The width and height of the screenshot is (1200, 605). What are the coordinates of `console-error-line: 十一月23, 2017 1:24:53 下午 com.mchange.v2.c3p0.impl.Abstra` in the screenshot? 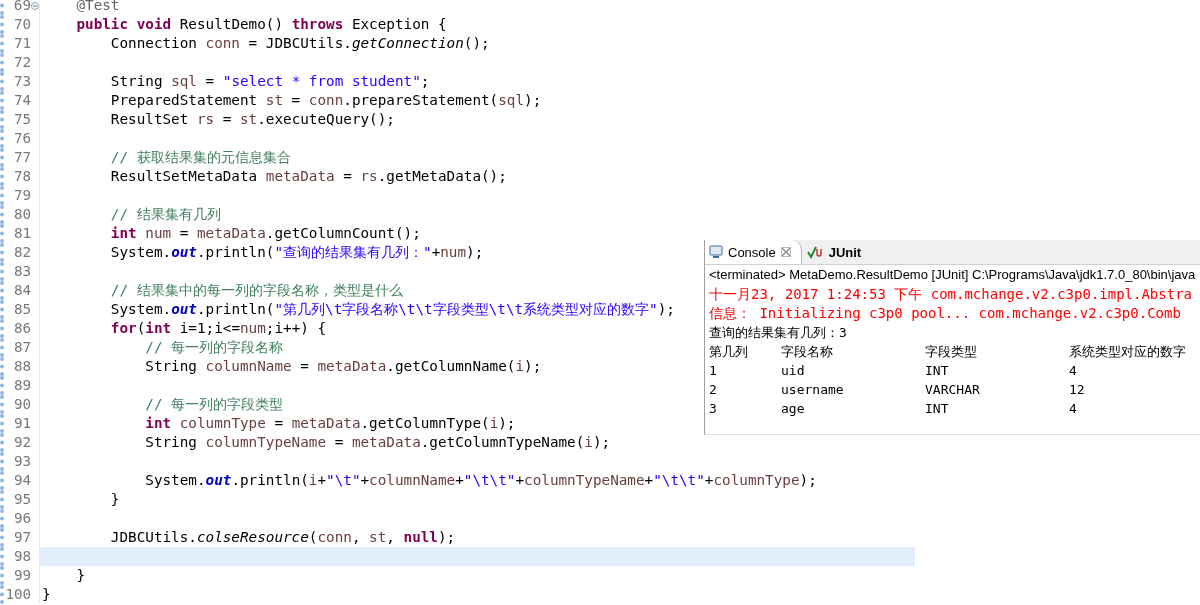 It's located at (950, 294).